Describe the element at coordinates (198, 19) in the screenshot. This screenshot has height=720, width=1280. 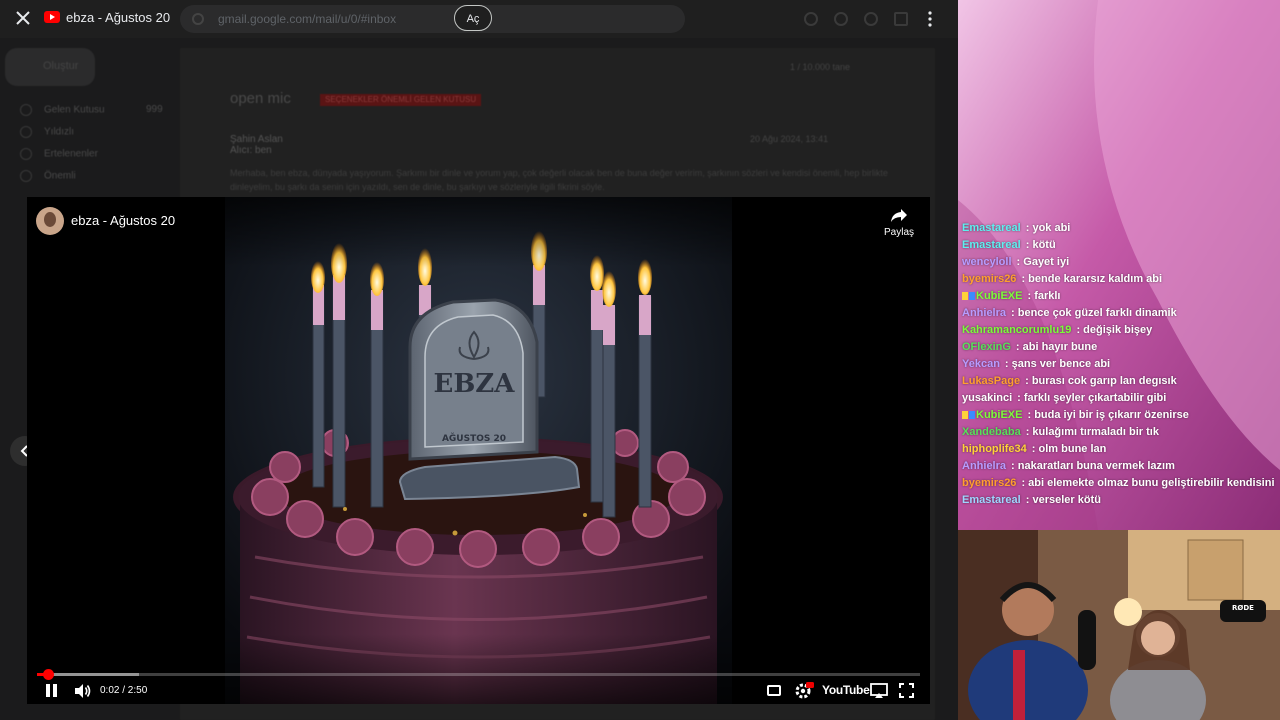
I see `search-icon` at that location.